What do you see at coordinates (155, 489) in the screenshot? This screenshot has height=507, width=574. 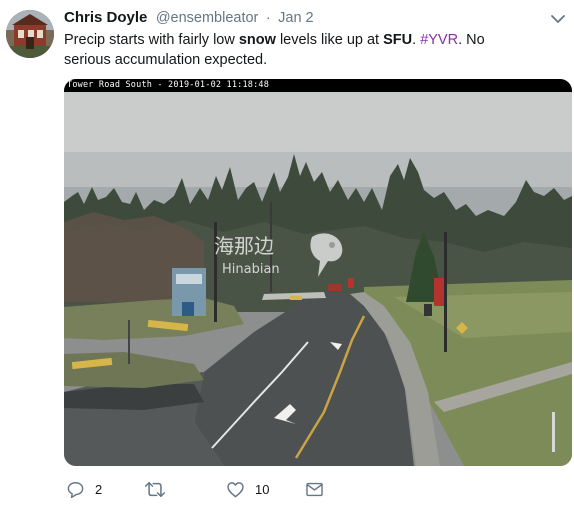 I see `retweet-icon` at bounding box center [155, 489].